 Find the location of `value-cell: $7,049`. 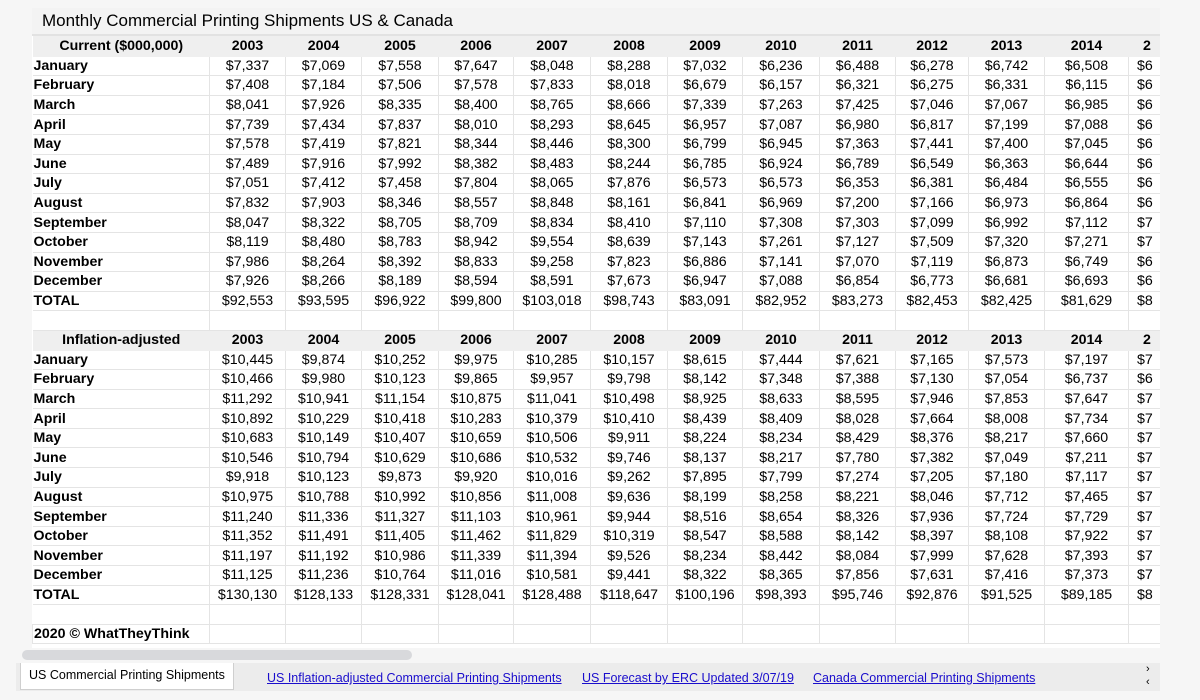

value-cell: $7,049 is located at coordinates (1006, 458).